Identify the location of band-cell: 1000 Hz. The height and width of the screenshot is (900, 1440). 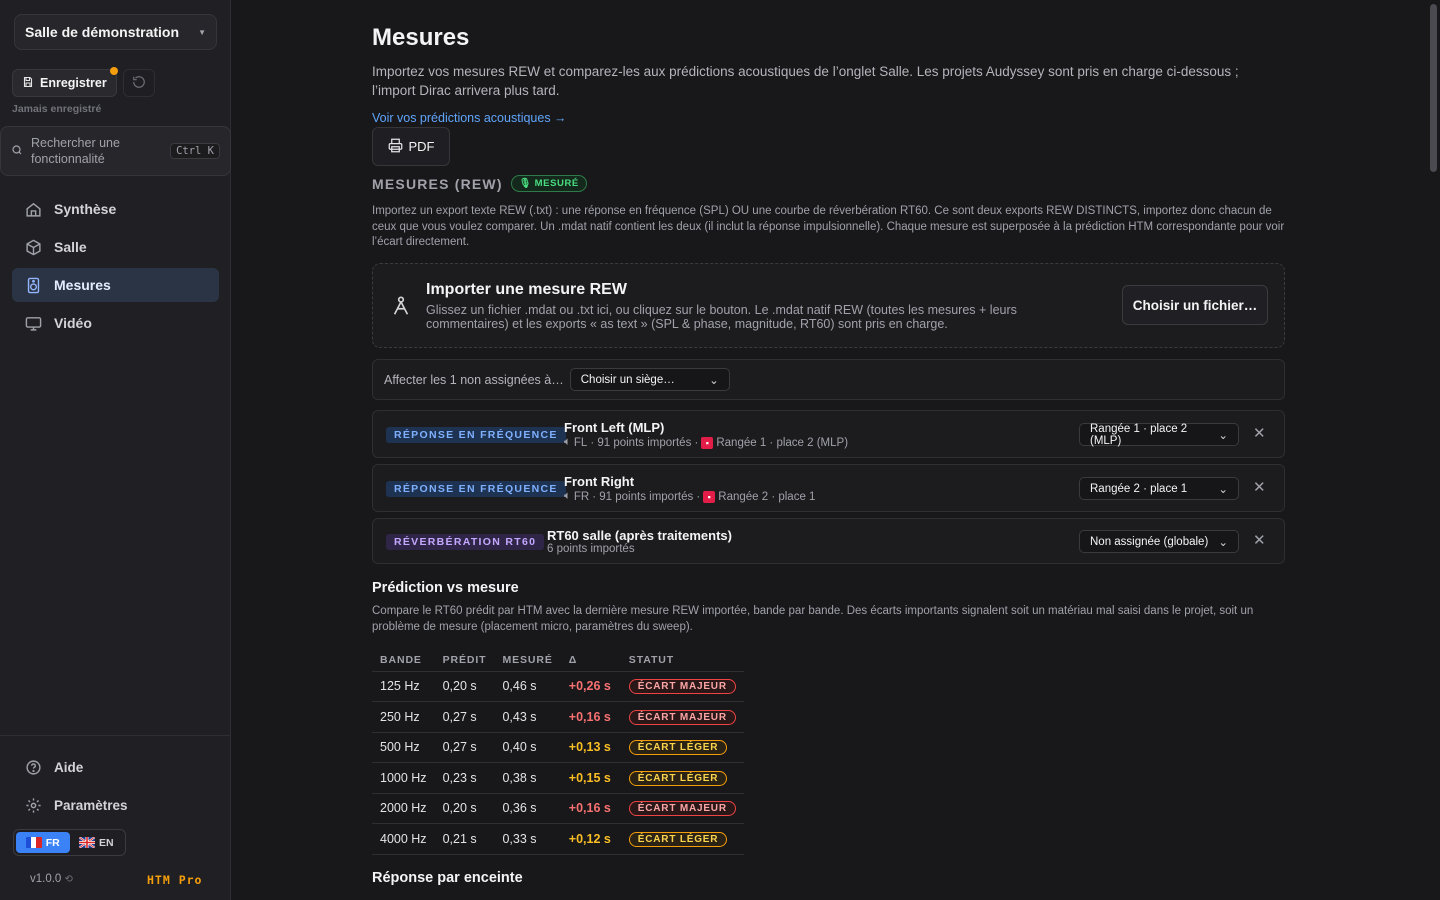
(403, 778).